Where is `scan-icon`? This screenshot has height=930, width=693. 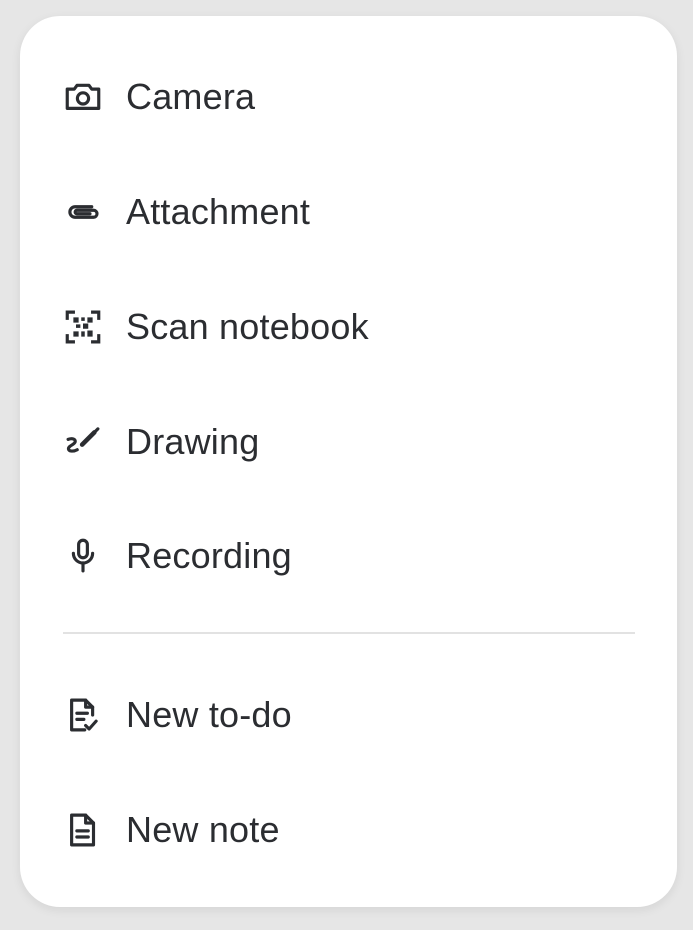
scan-icon is located at coordinates (83, 327).